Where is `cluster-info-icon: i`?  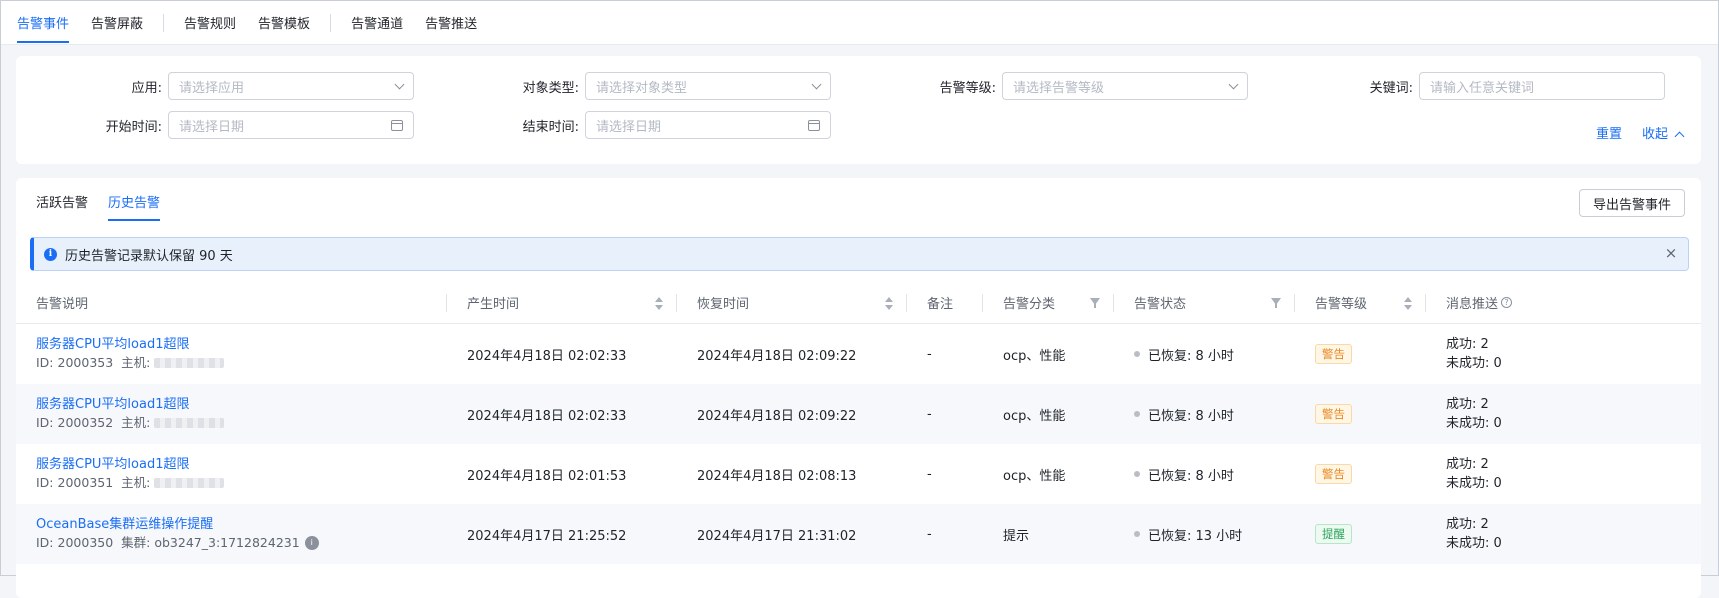 cluster-info-icon: i is located at coordinates (311, 543).